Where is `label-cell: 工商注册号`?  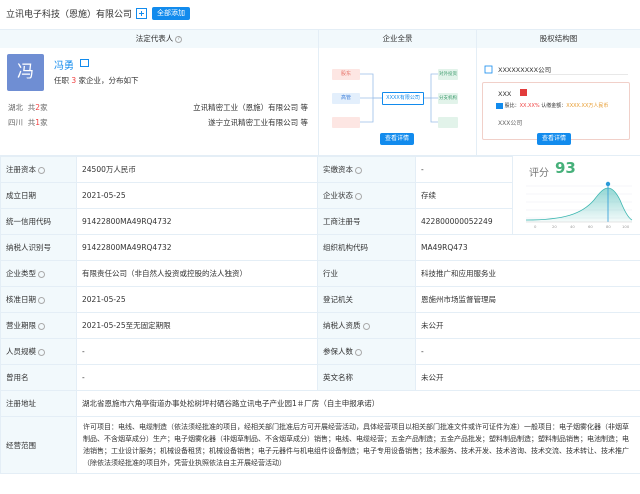
label-cell: 工商注册号 is located at coordinates (367, 221).